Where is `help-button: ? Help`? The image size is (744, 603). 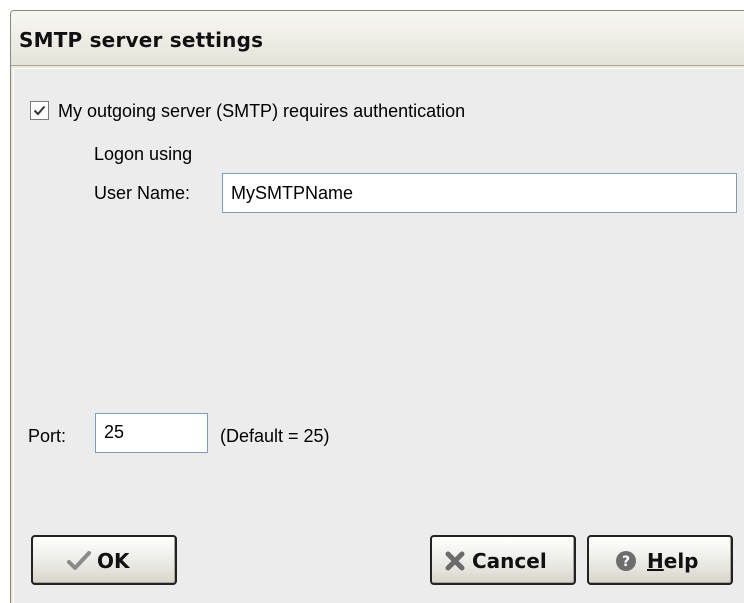 help-button: ? Help is located at coordinates (660, 560).